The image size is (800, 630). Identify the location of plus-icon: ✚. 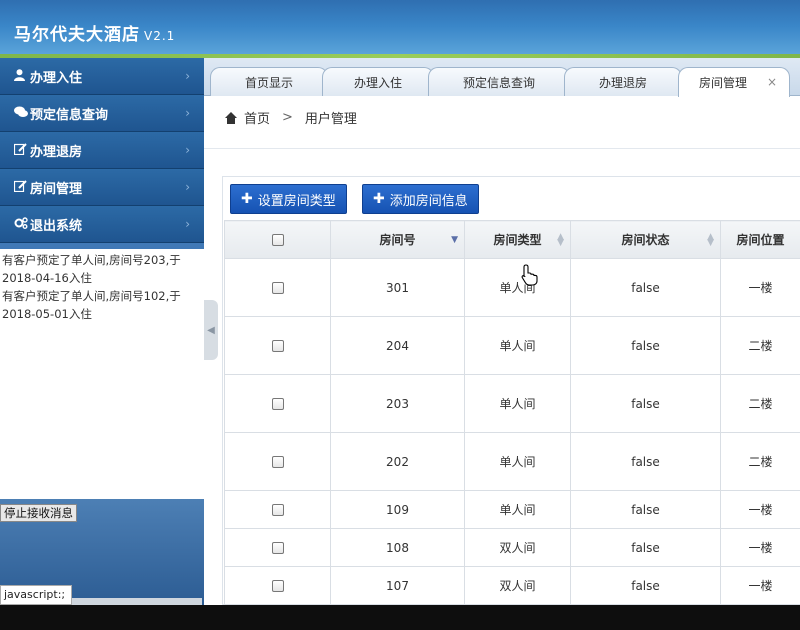
(247, 199).